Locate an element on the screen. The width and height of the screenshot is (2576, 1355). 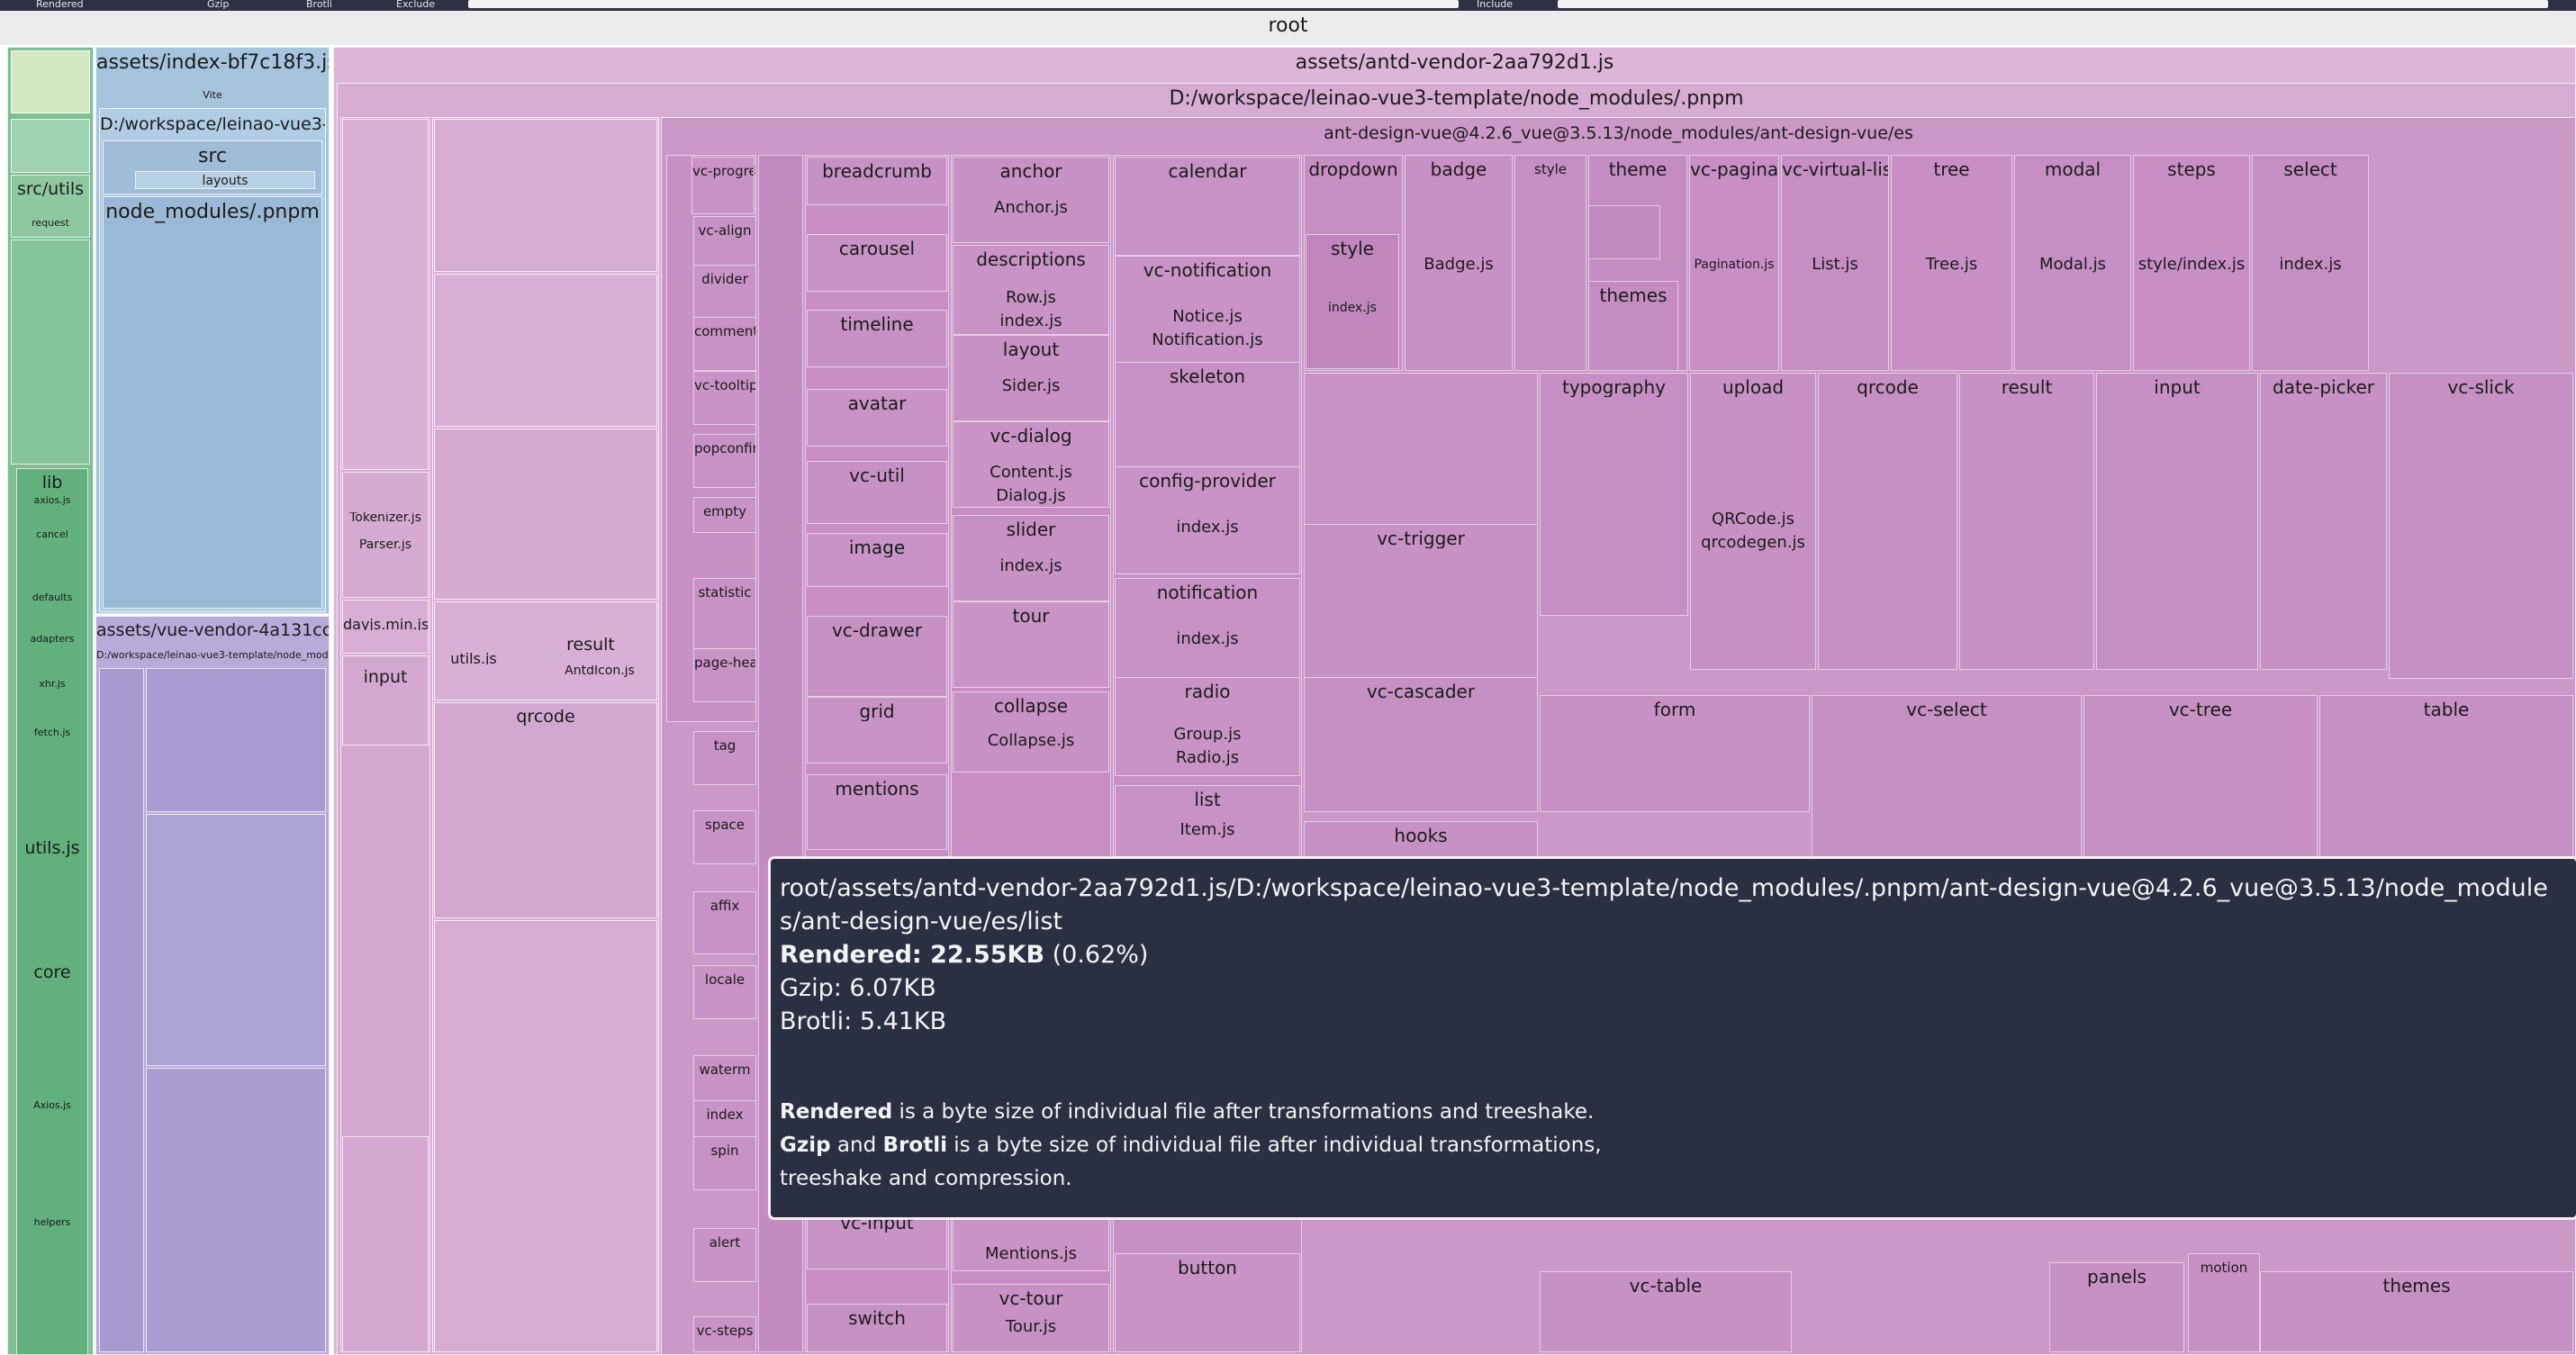
async-validator is located at coordinates (545, 195).